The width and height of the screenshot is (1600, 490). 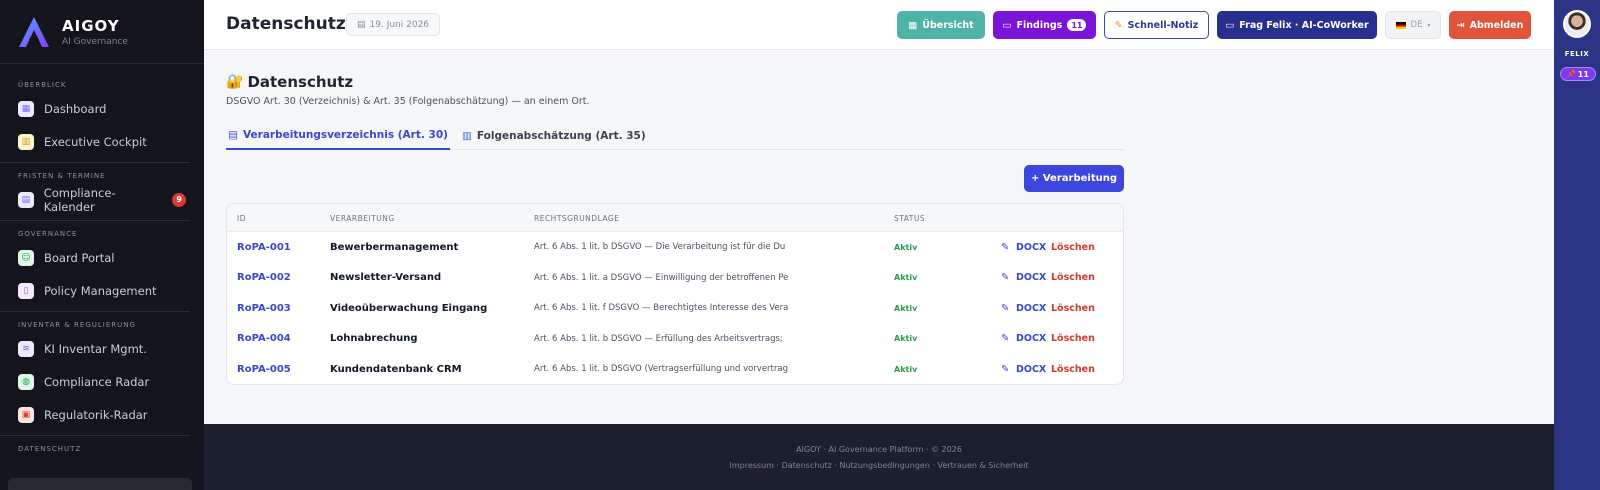 What do you see at coordinates (264, 369) in the screenshot?
I see `row-id-link: RoPA-005` at bounding box center [264, 369].